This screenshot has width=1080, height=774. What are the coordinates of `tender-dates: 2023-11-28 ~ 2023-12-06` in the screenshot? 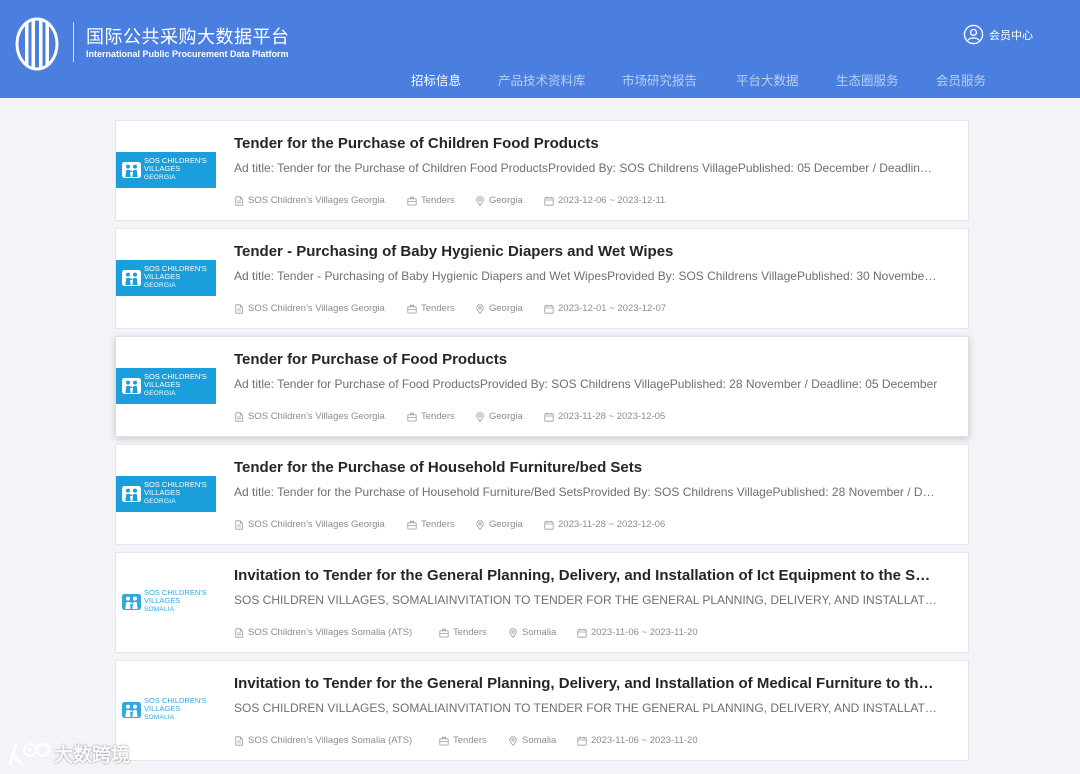 It's located at (604, 524).